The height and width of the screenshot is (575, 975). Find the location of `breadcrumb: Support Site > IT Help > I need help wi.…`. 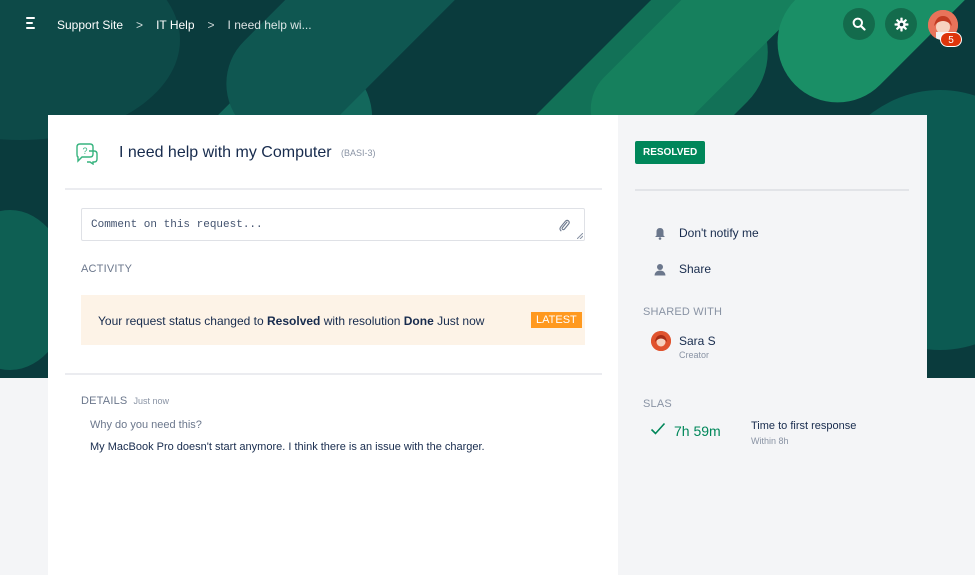

breadcrumb: Support Site > IT Help > I need help wi.… is located at coordinates (184, 25).